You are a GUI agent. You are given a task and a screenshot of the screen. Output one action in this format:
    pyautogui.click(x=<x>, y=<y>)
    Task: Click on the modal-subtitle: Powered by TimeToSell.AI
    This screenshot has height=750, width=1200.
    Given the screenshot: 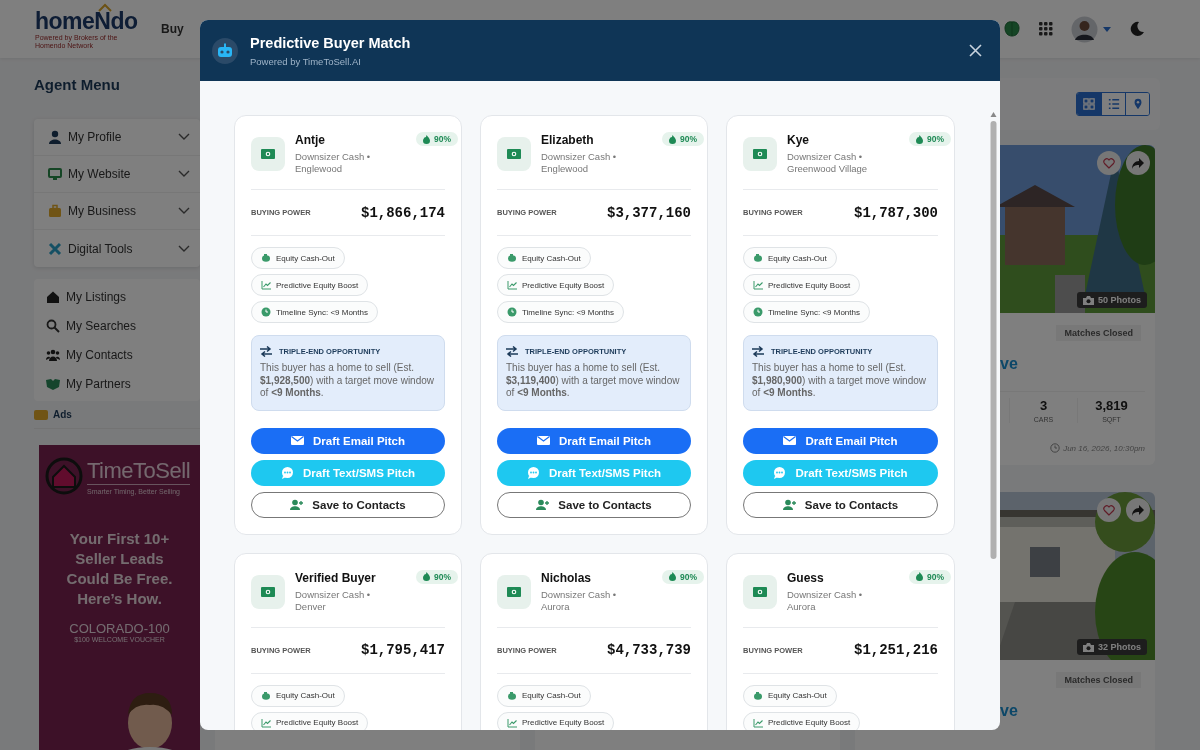 What is the action you would take?
    pyautogui.click(x=306, y=61)
    